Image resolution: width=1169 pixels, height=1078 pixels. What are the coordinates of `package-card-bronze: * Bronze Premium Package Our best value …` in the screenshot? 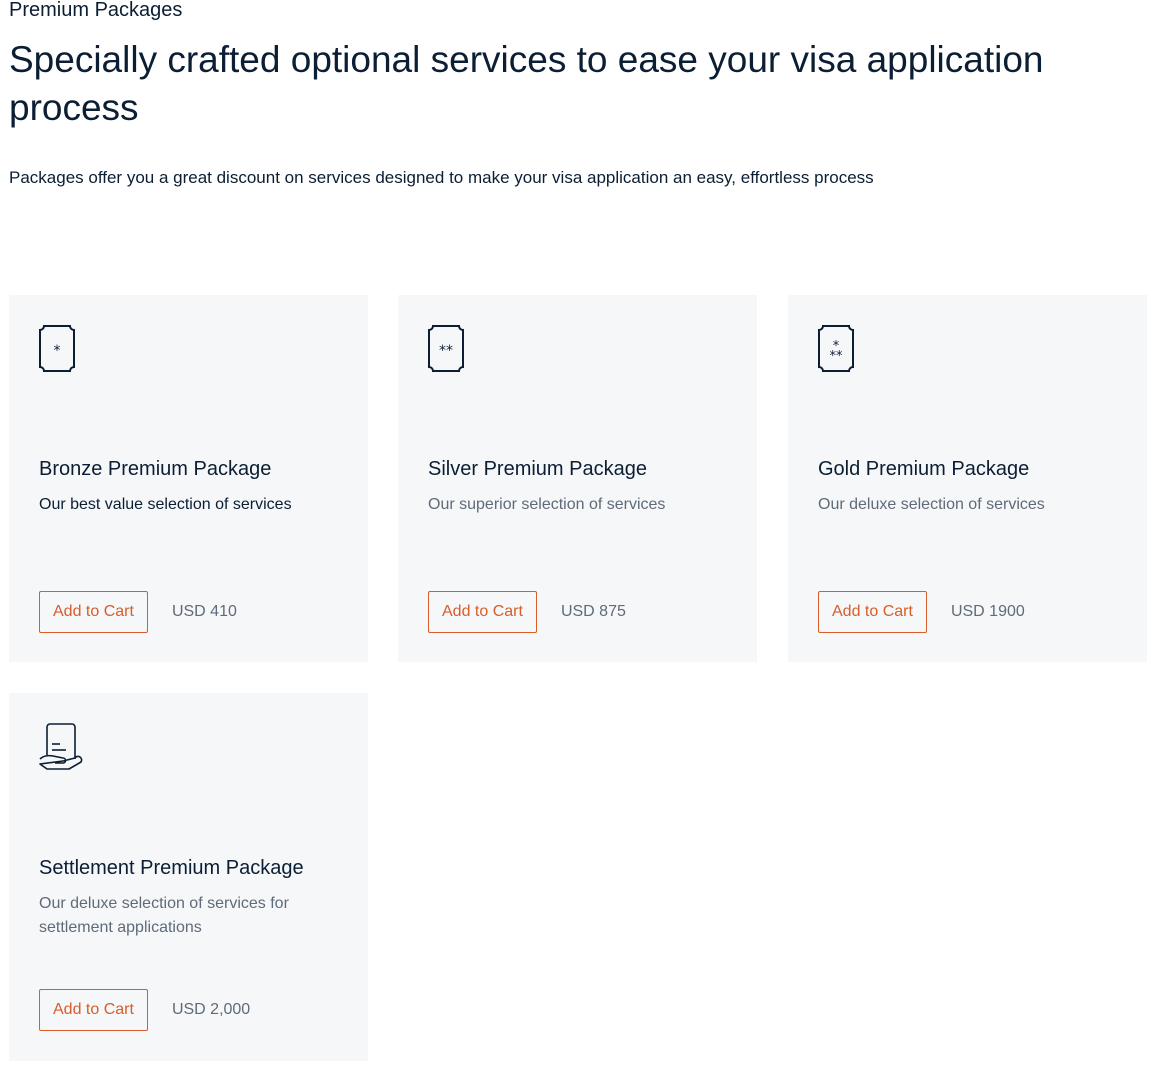 It's located at (188, 478).